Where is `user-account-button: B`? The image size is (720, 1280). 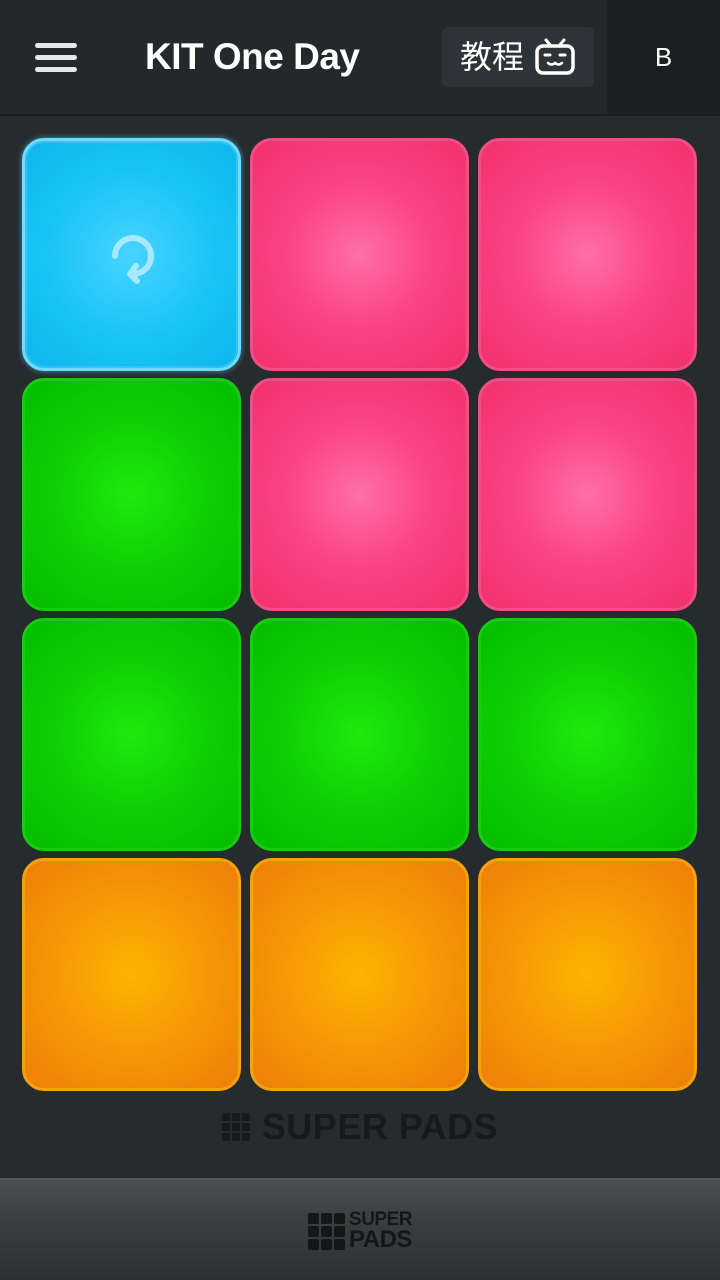 user-account-button: B is located at coordinates (663, 57).